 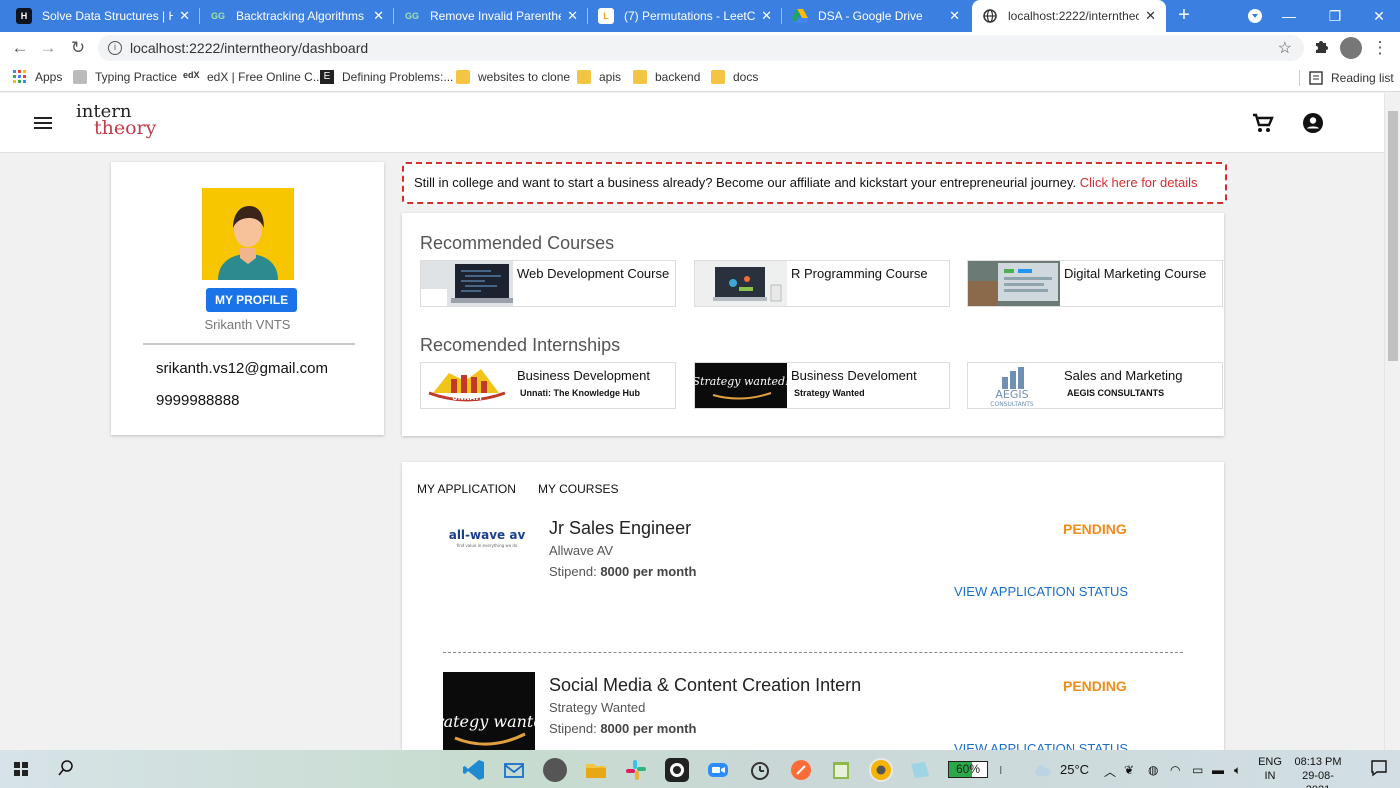 What do you see at coordinates (43, 123) in the screenshot?
I see `menu-icon` at bounding box center [43, 123].